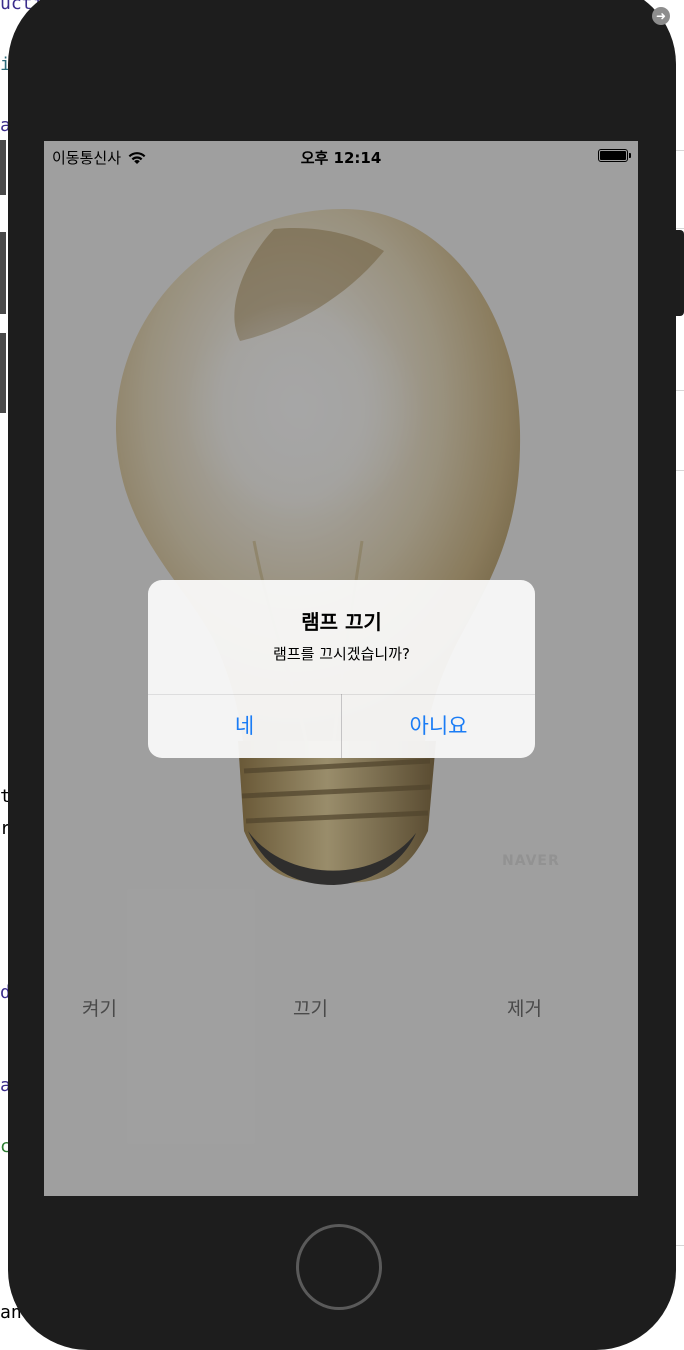  Describe the element at coordinates (438, 726) in the screenshot. I see `alert-no-button: 아니요` at that location.